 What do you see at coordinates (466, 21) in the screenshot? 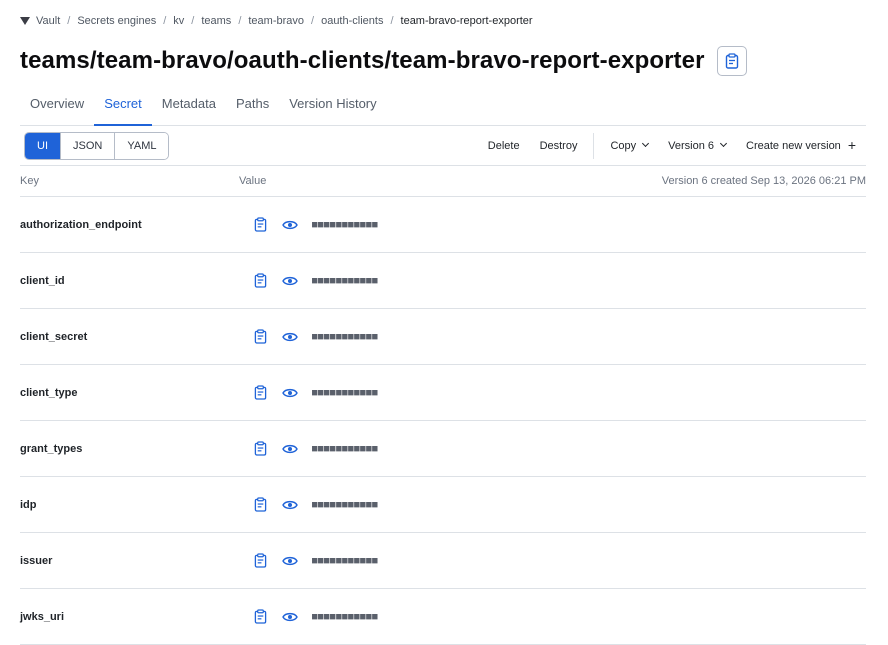
I see `breadcrumb-current: team-bravo-report-exporter` at bounding box center [466, 21].